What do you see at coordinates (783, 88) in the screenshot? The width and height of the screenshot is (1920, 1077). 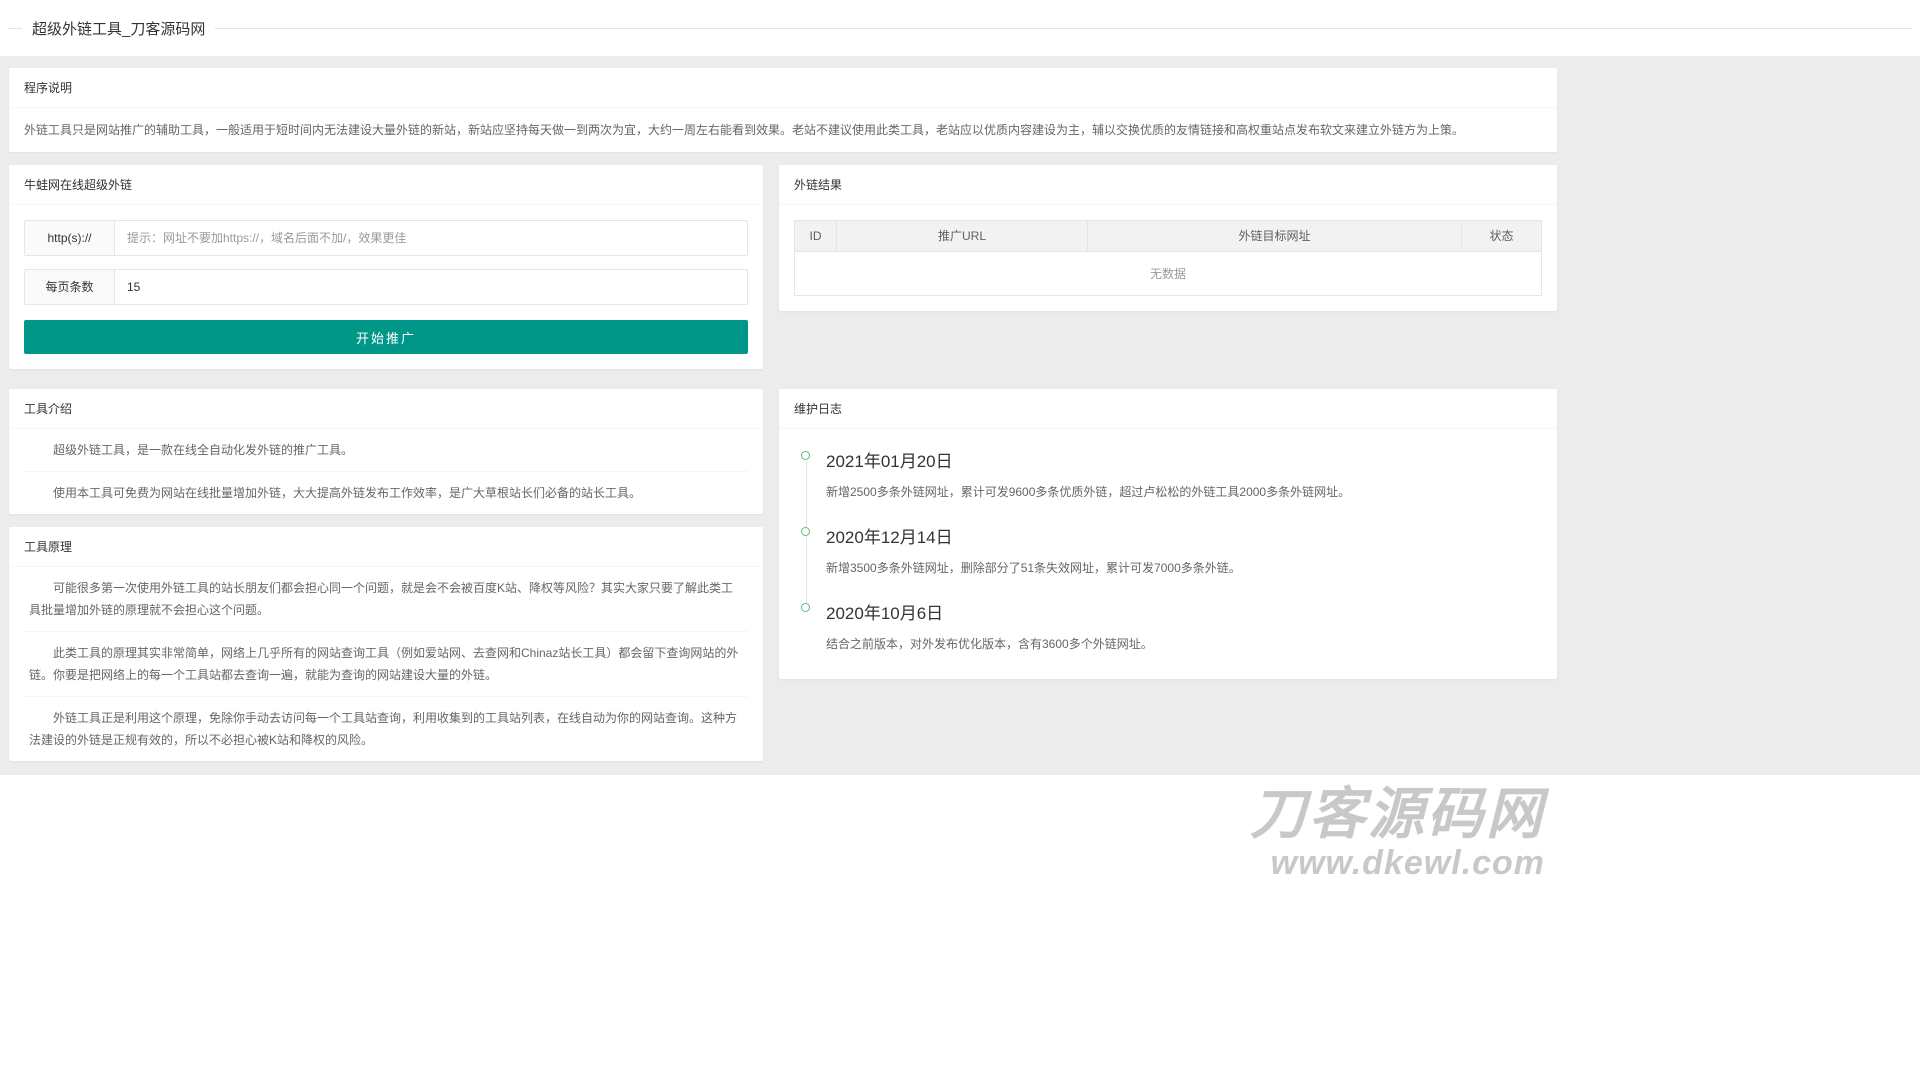 I see `program-note-header: 程序说明` at bounding box center [783, 88].